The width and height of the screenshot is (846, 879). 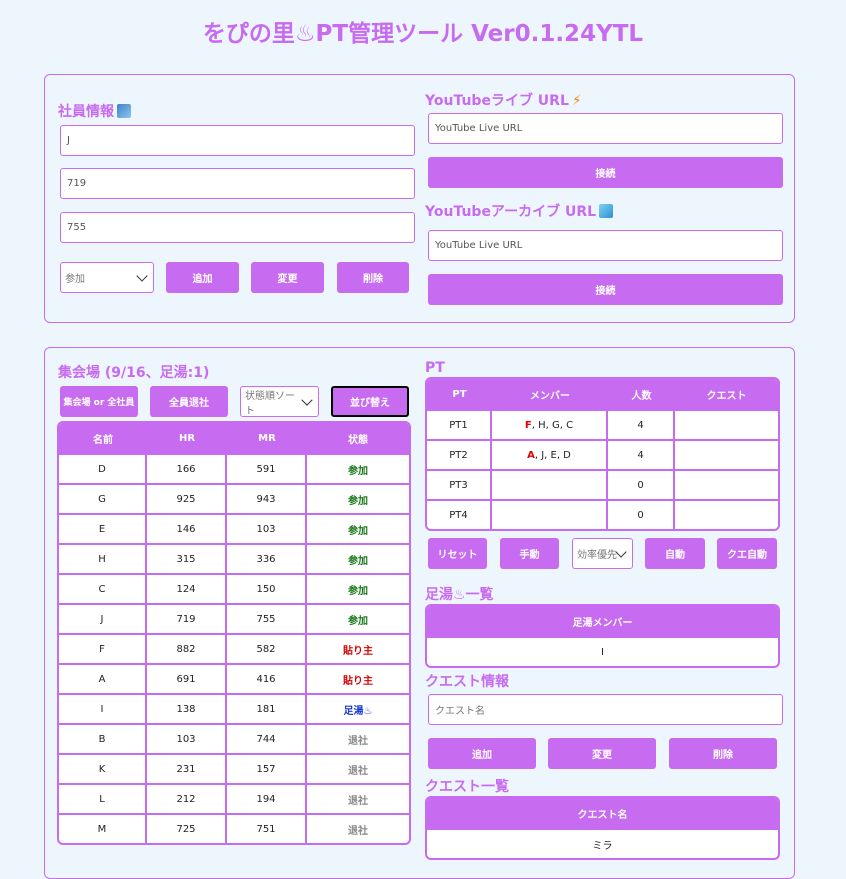 I want to click on table-row: B 103 744 退社, so click(x=234, y=738).